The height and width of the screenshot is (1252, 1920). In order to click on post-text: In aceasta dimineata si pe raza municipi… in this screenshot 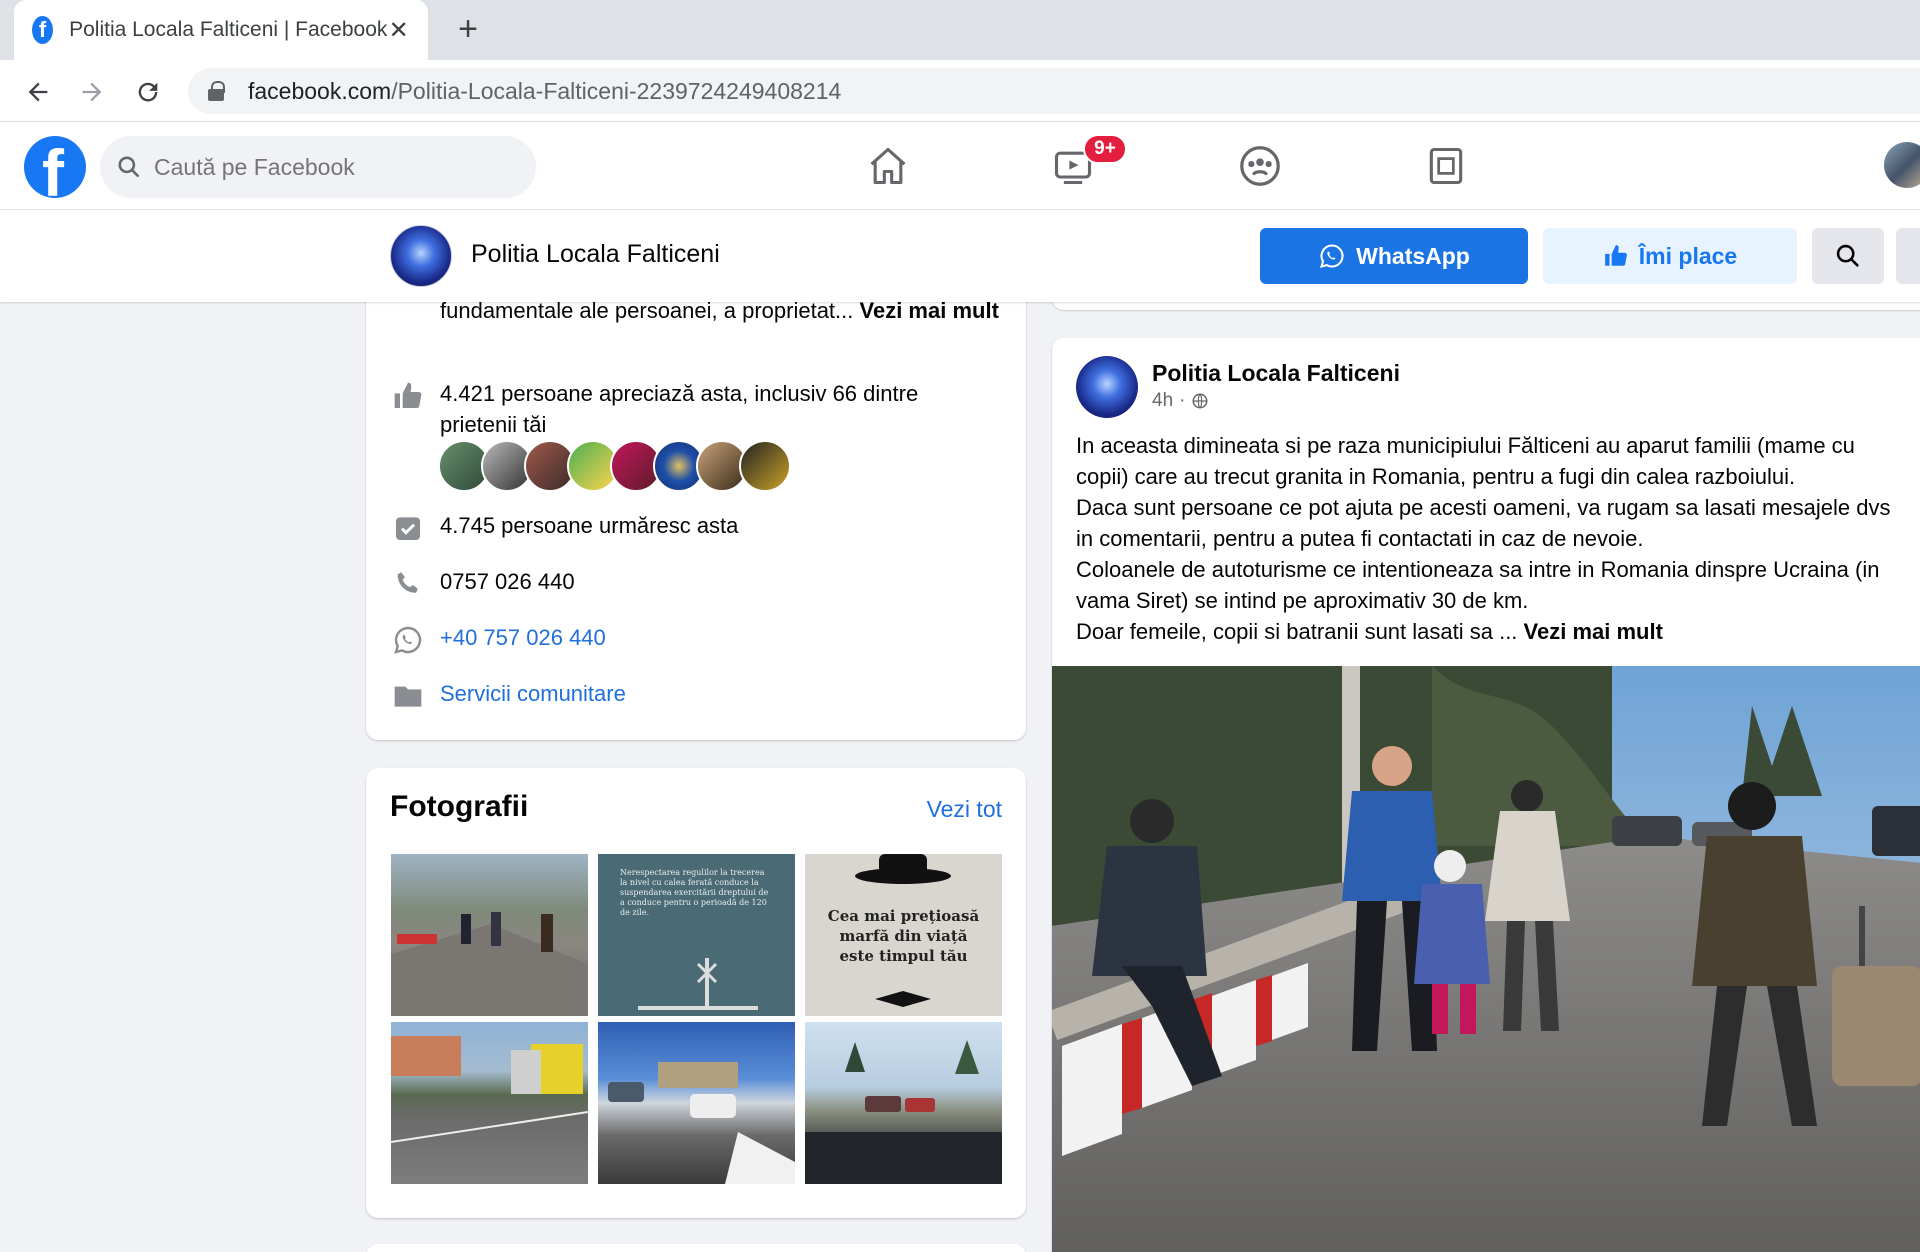, I will do `click(1498, 538)`.